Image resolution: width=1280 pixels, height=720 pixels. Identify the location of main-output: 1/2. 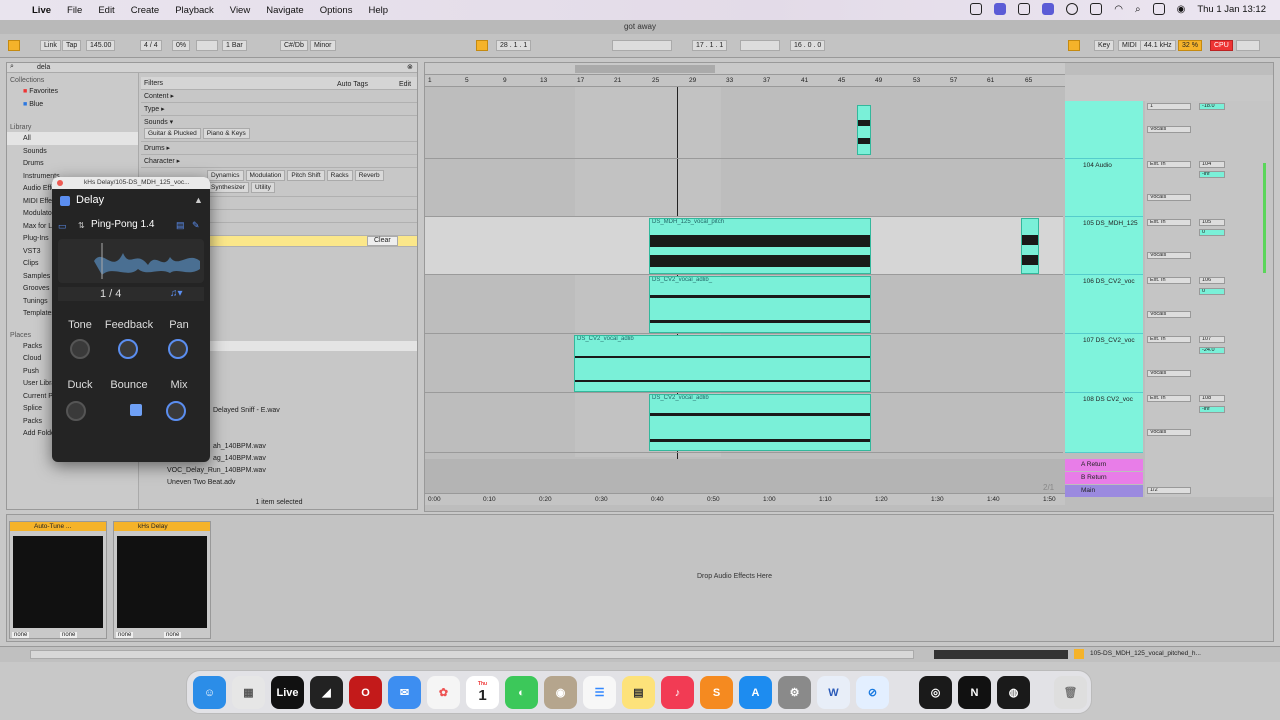
(1169, 490).